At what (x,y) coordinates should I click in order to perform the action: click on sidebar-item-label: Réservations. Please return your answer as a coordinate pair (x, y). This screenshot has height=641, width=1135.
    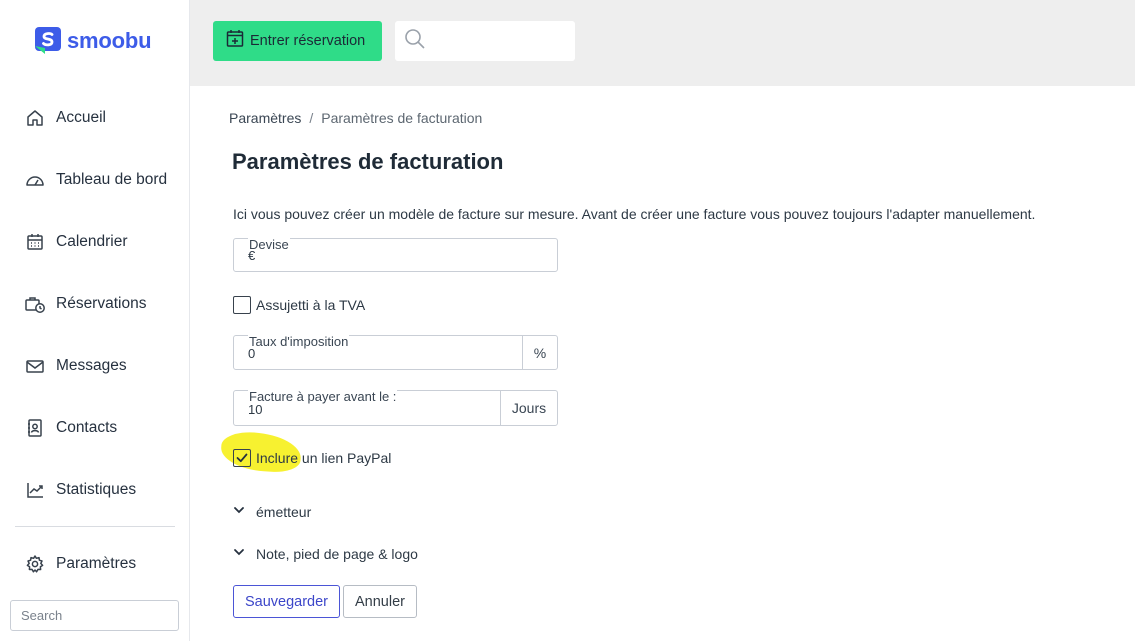
    Looking at the image, I should click on (101, 303).